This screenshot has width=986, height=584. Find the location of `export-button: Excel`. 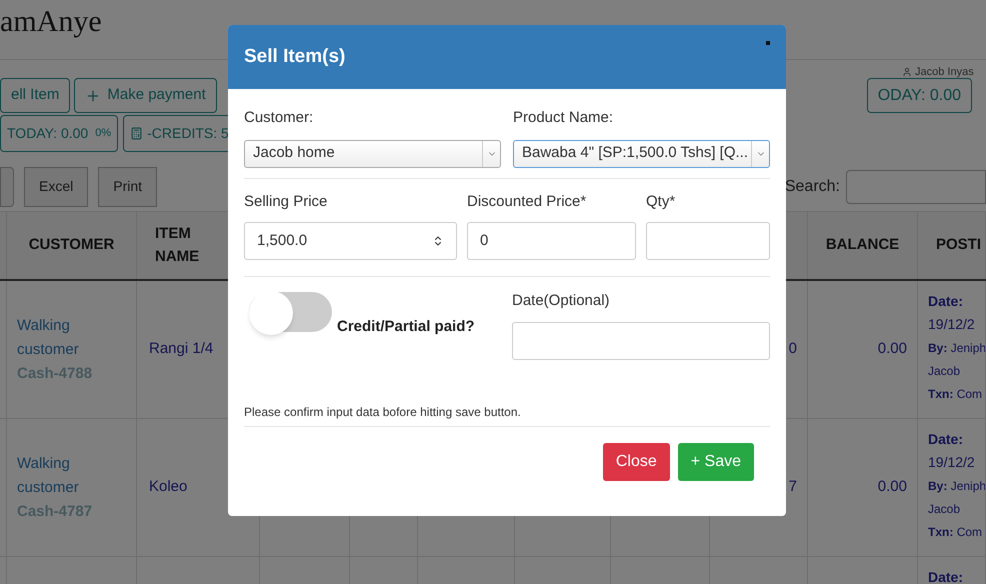

export-button: Excel is located at coordinates (56, 186).